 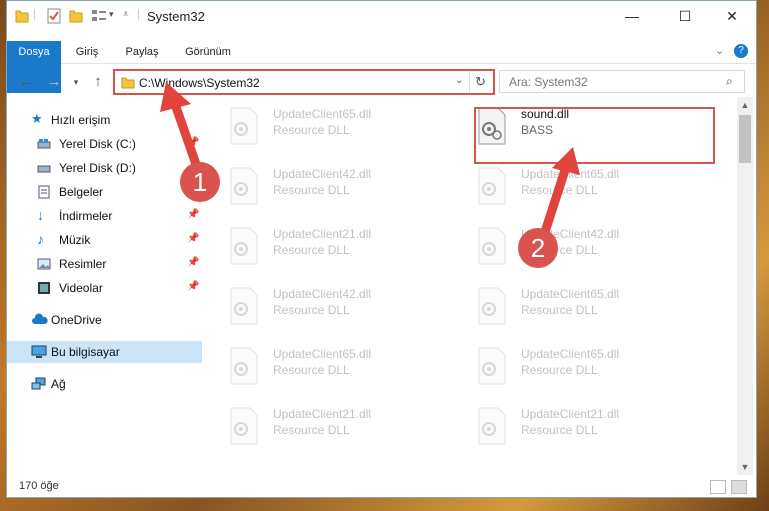 What do you see at coordinates (26, 82) in the screenshot?
I see `back-button: ←` at bounding box center [26, 82].